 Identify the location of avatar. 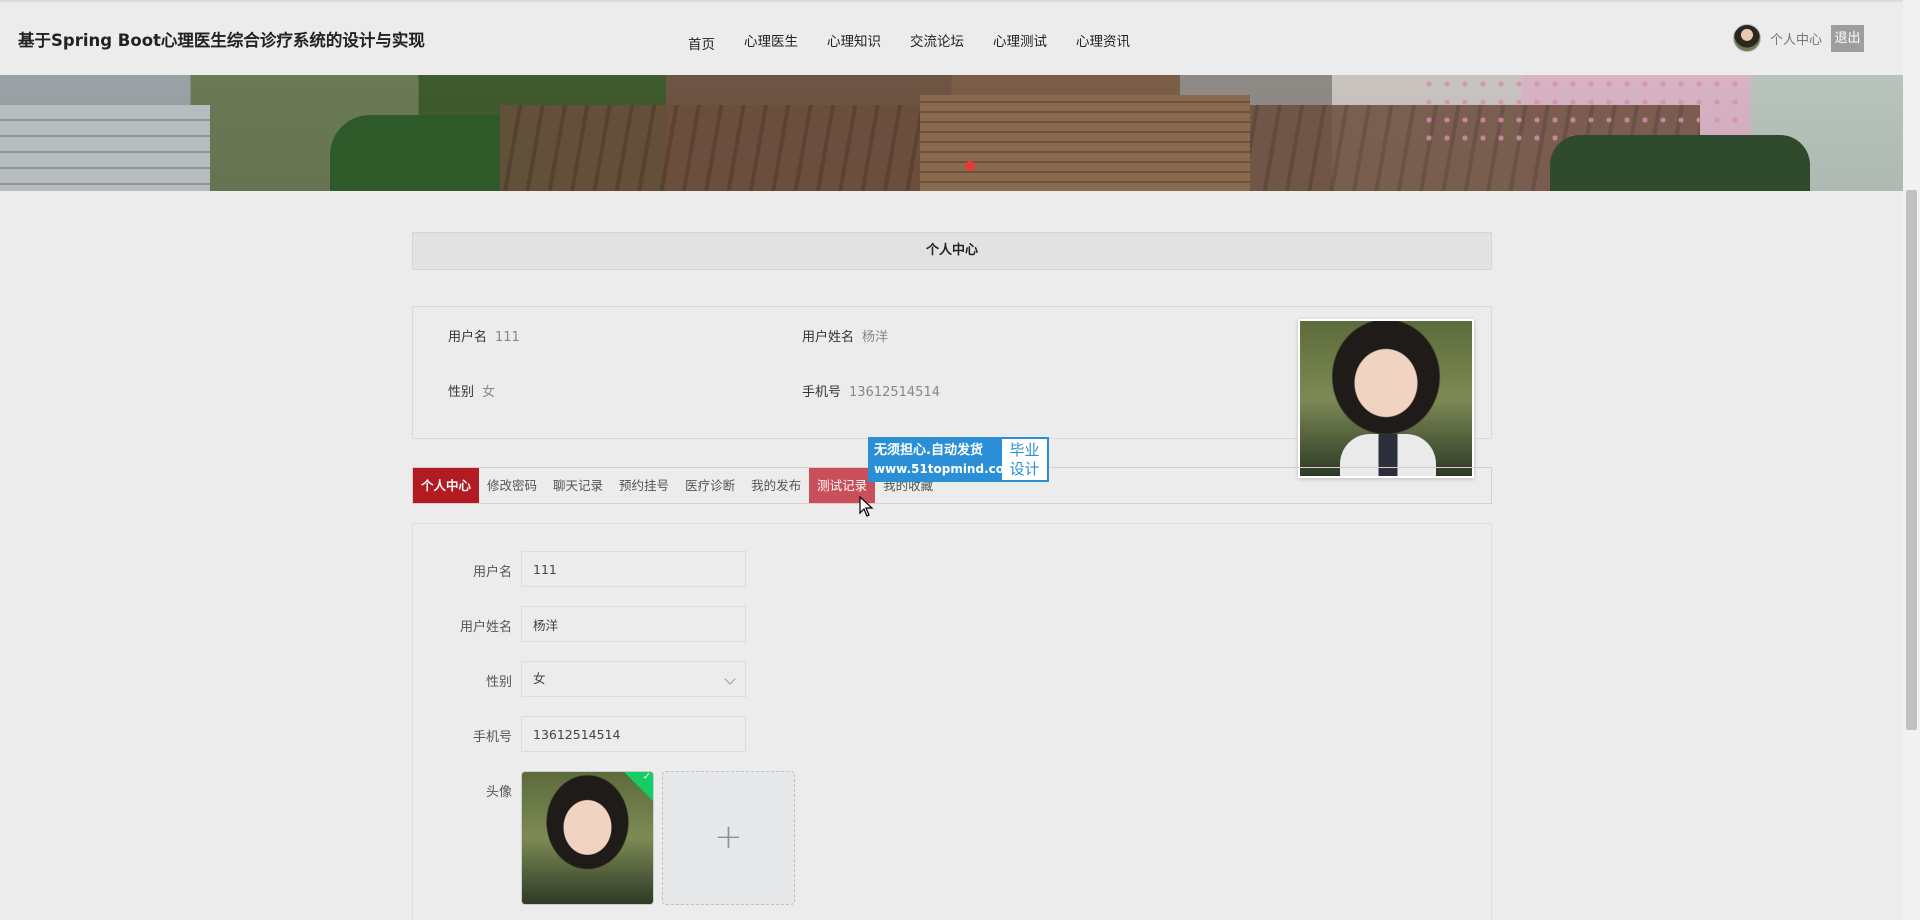
(1747, 38).